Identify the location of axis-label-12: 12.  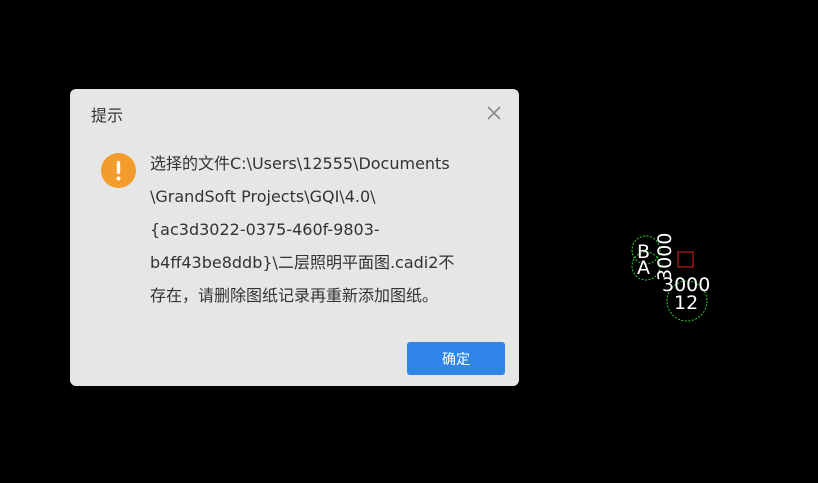
(686, 303).